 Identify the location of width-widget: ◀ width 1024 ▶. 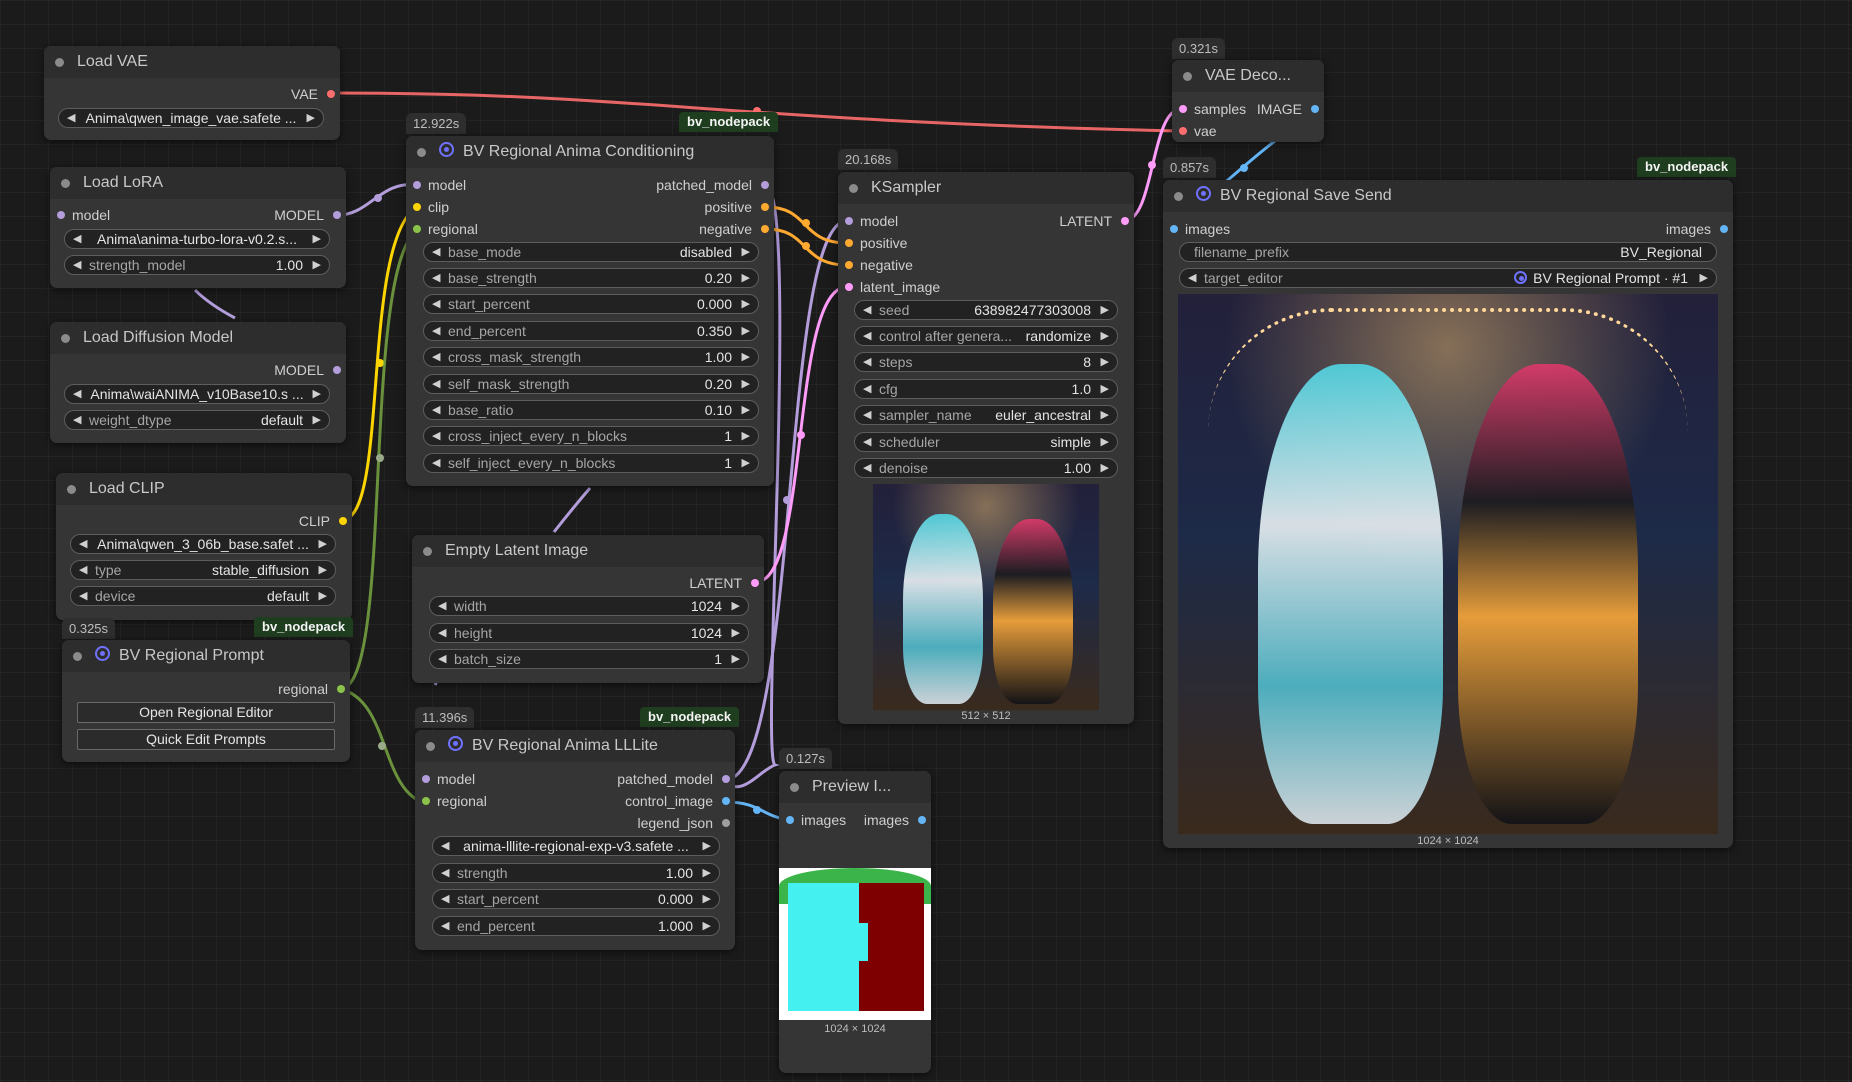
(589, 606).